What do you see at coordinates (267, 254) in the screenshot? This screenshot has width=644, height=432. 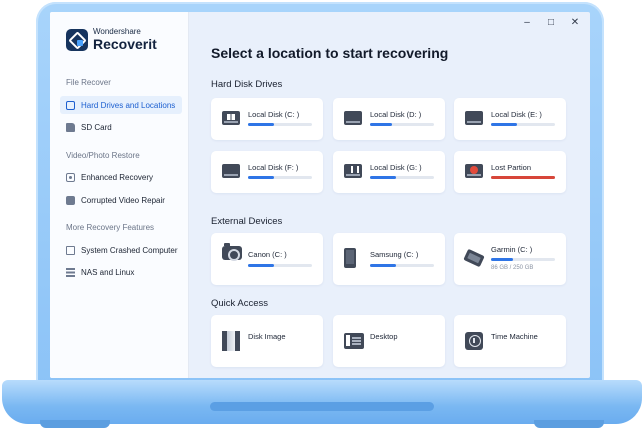 I see `device-label: Canon (C: )` at bounding box center [267, 254].